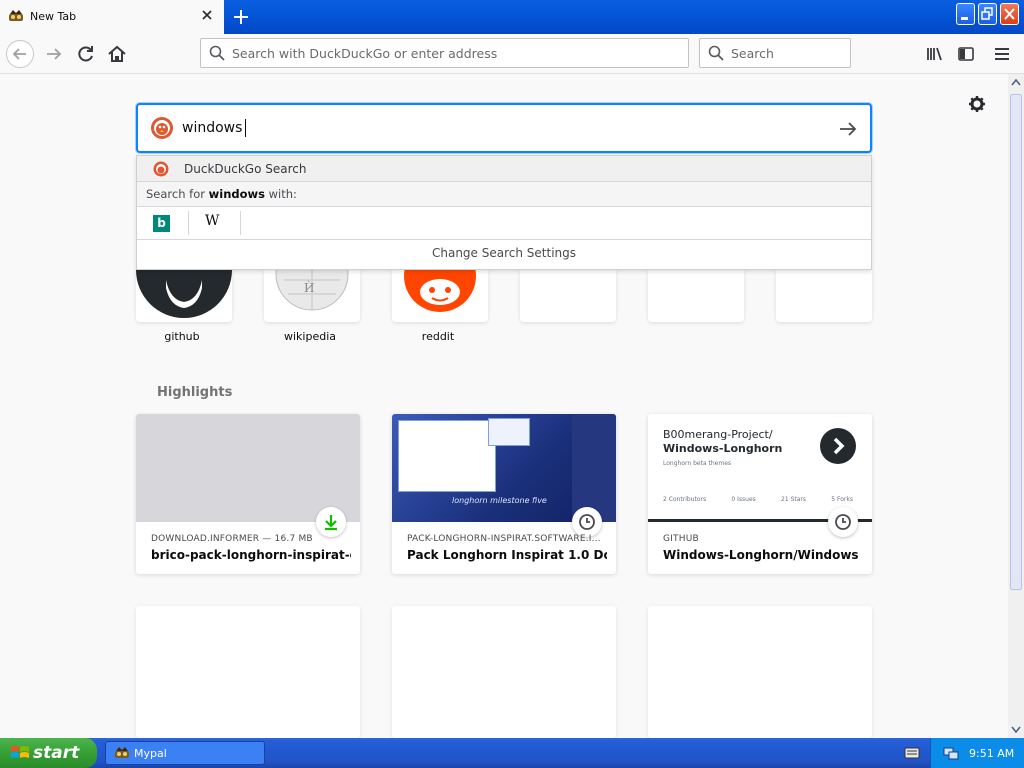  What do you see at coordinates (504, 253) in the screenshot?
I see `change-search-settings-button: Change Search Settings` at bounding box center [504, 253].